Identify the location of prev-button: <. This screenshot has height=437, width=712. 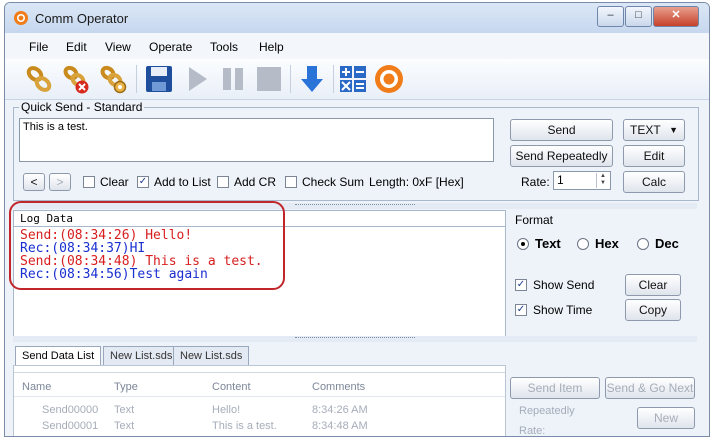
(34, 182).